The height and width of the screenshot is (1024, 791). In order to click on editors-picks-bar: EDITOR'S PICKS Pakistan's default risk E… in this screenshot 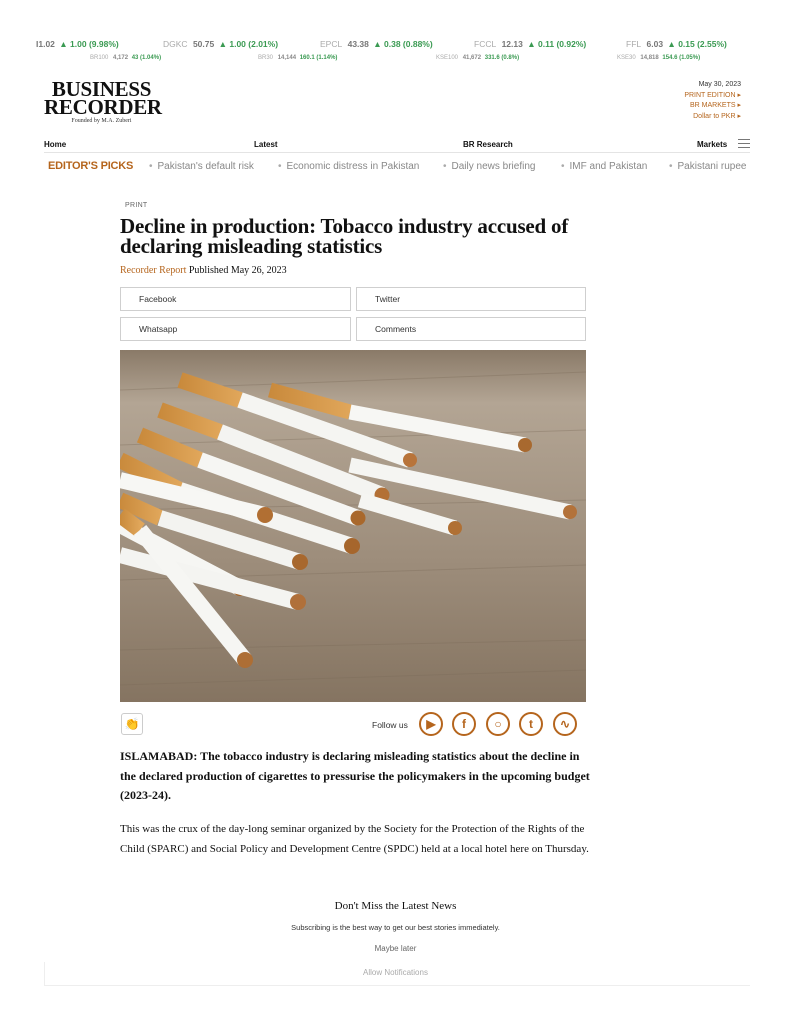, I will do `click(397, 167)`.